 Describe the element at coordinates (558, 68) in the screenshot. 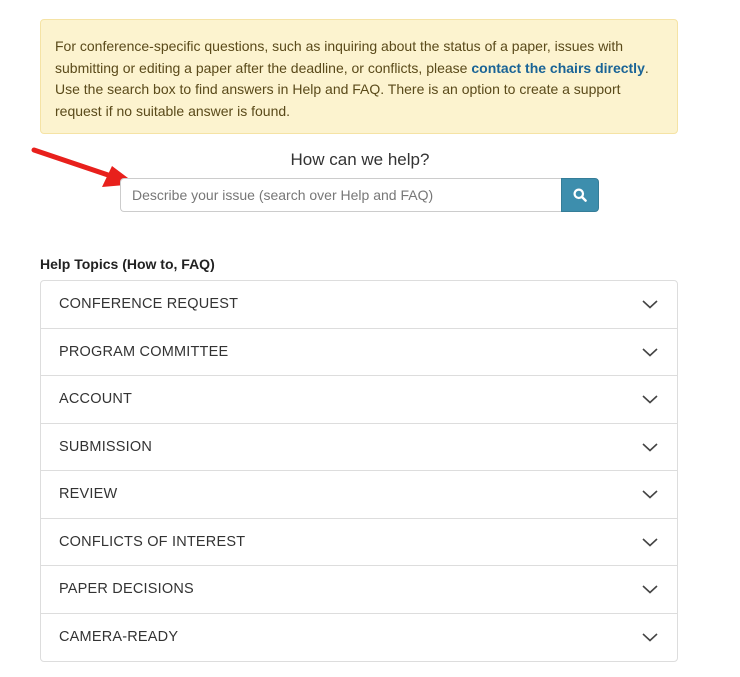

I see `contact-chairs-link: contact the chairs directly` at that location.